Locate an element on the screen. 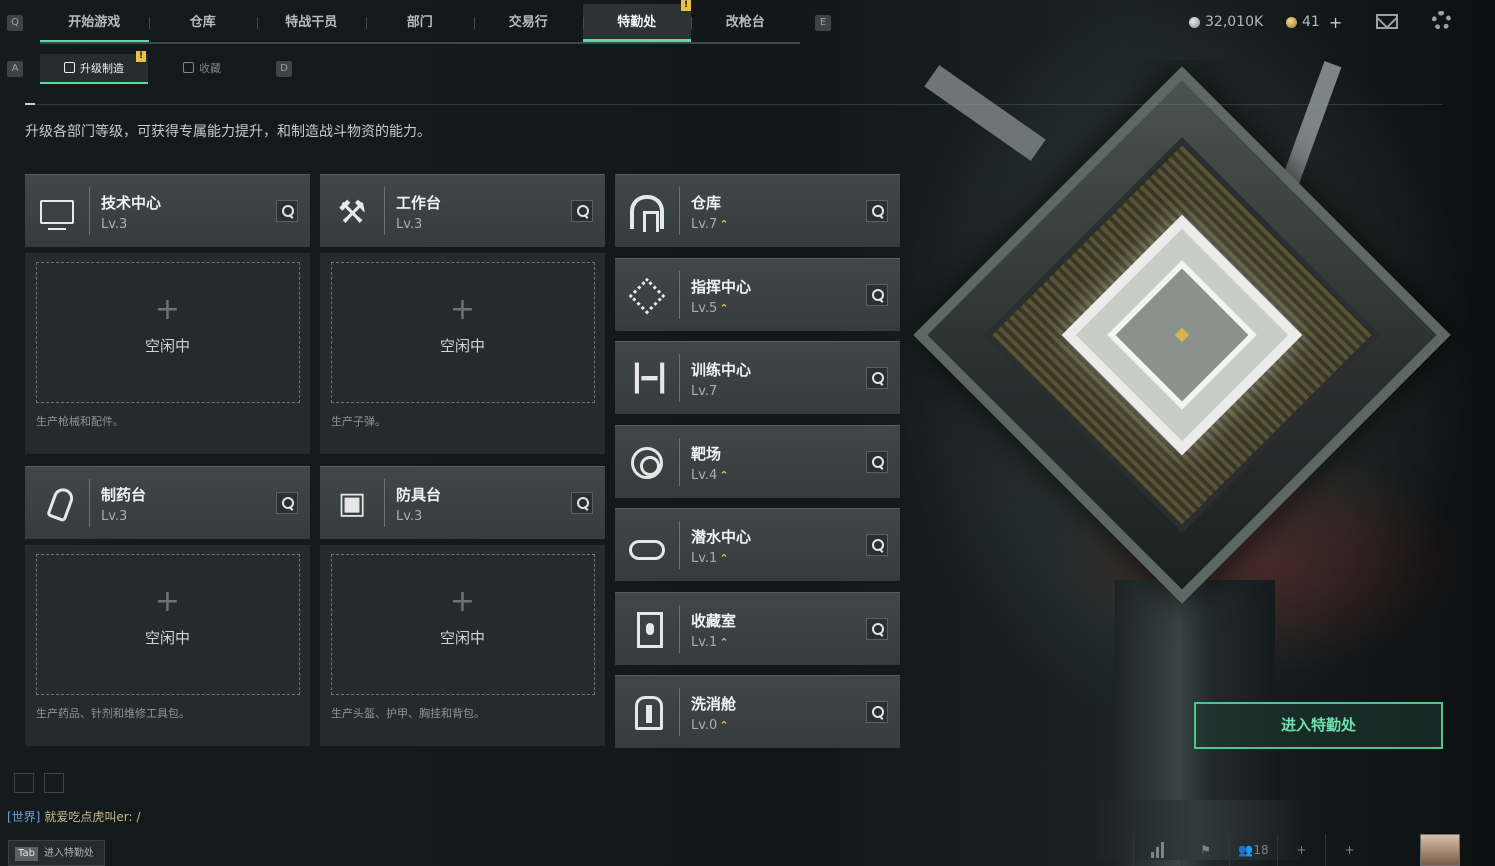 This screenshot has width=1495, height=866. gold-coin-icon is located at coordinates (1291, 22).